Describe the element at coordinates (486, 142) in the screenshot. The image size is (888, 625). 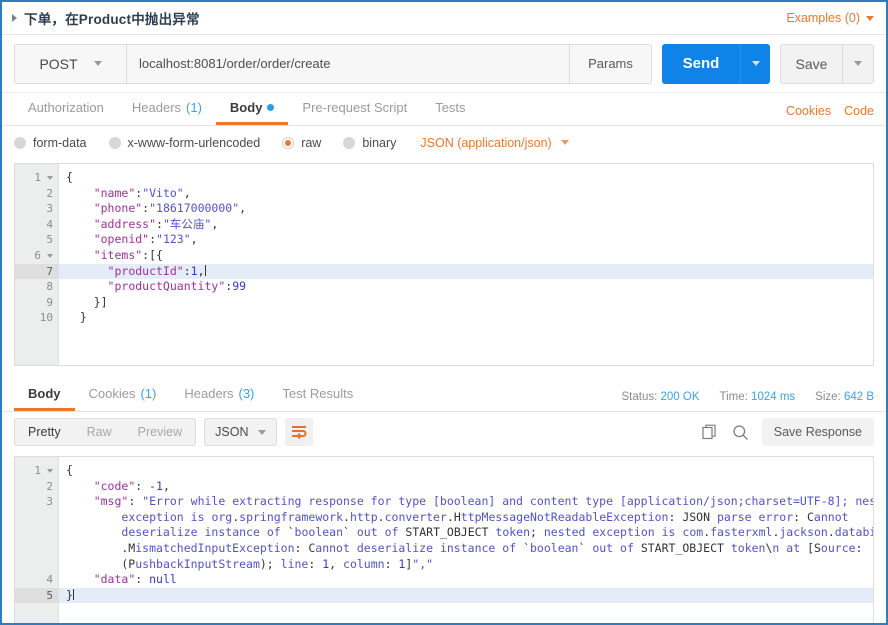
I see `content-type-label: JSON (application/json)` at that location.